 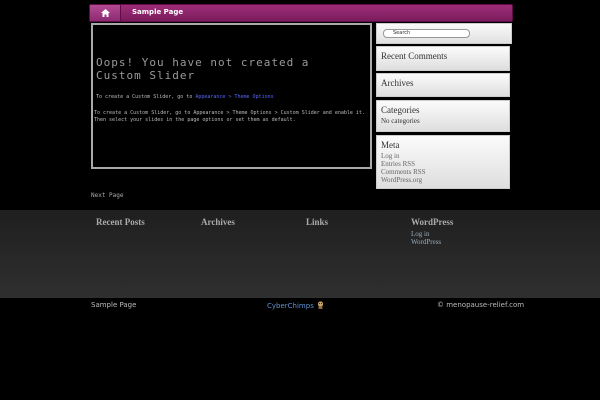 What do you see at coordinates (432, 222) in the screenshot?
I see `footer-wordpress-title: WordPress` at bounding box center [432, 222].